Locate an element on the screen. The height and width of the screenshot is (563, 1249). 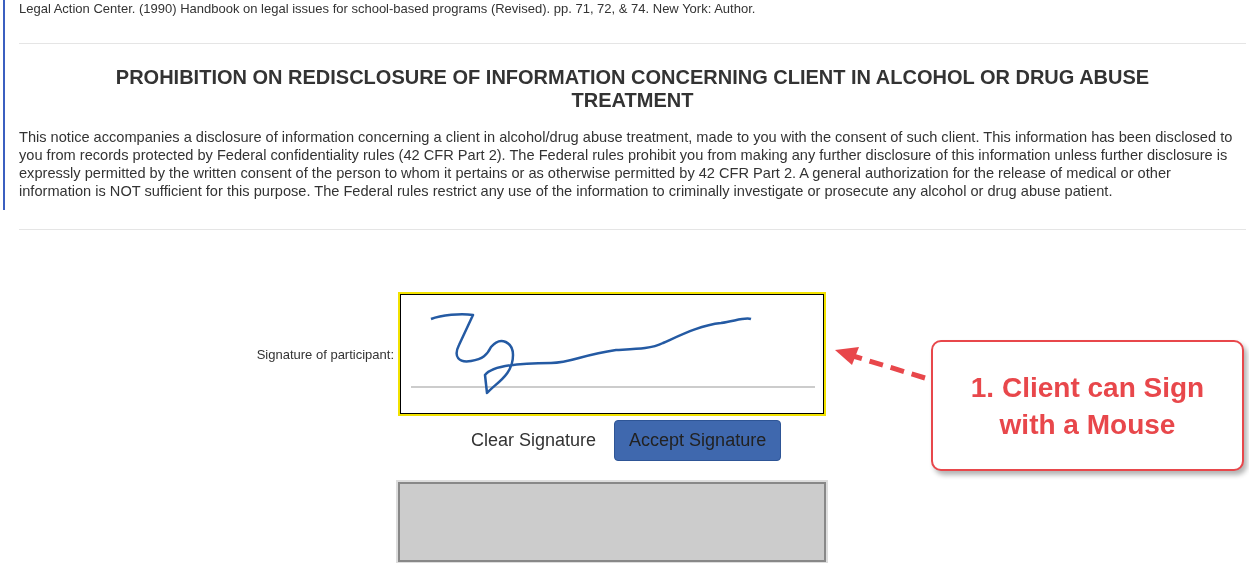
signature-label: Signature of participant: is located at coordinates (325, 354).